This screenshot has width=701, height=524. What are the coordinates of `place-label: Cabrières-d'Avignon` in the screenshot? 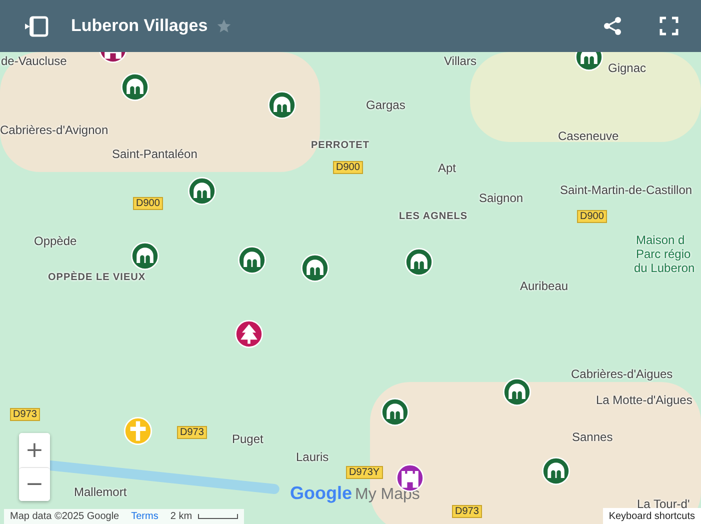 It's located at (54, 130).